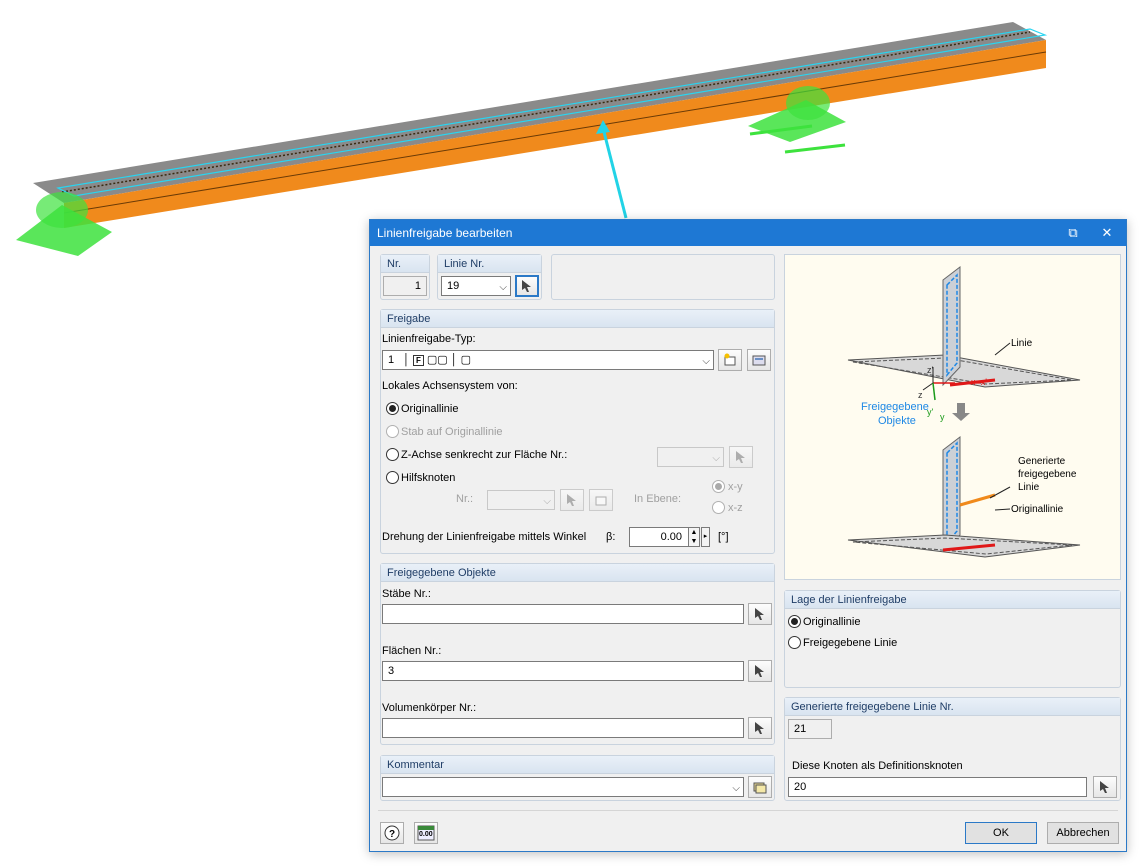  I want to click on new-node-button, so click(601, 500).